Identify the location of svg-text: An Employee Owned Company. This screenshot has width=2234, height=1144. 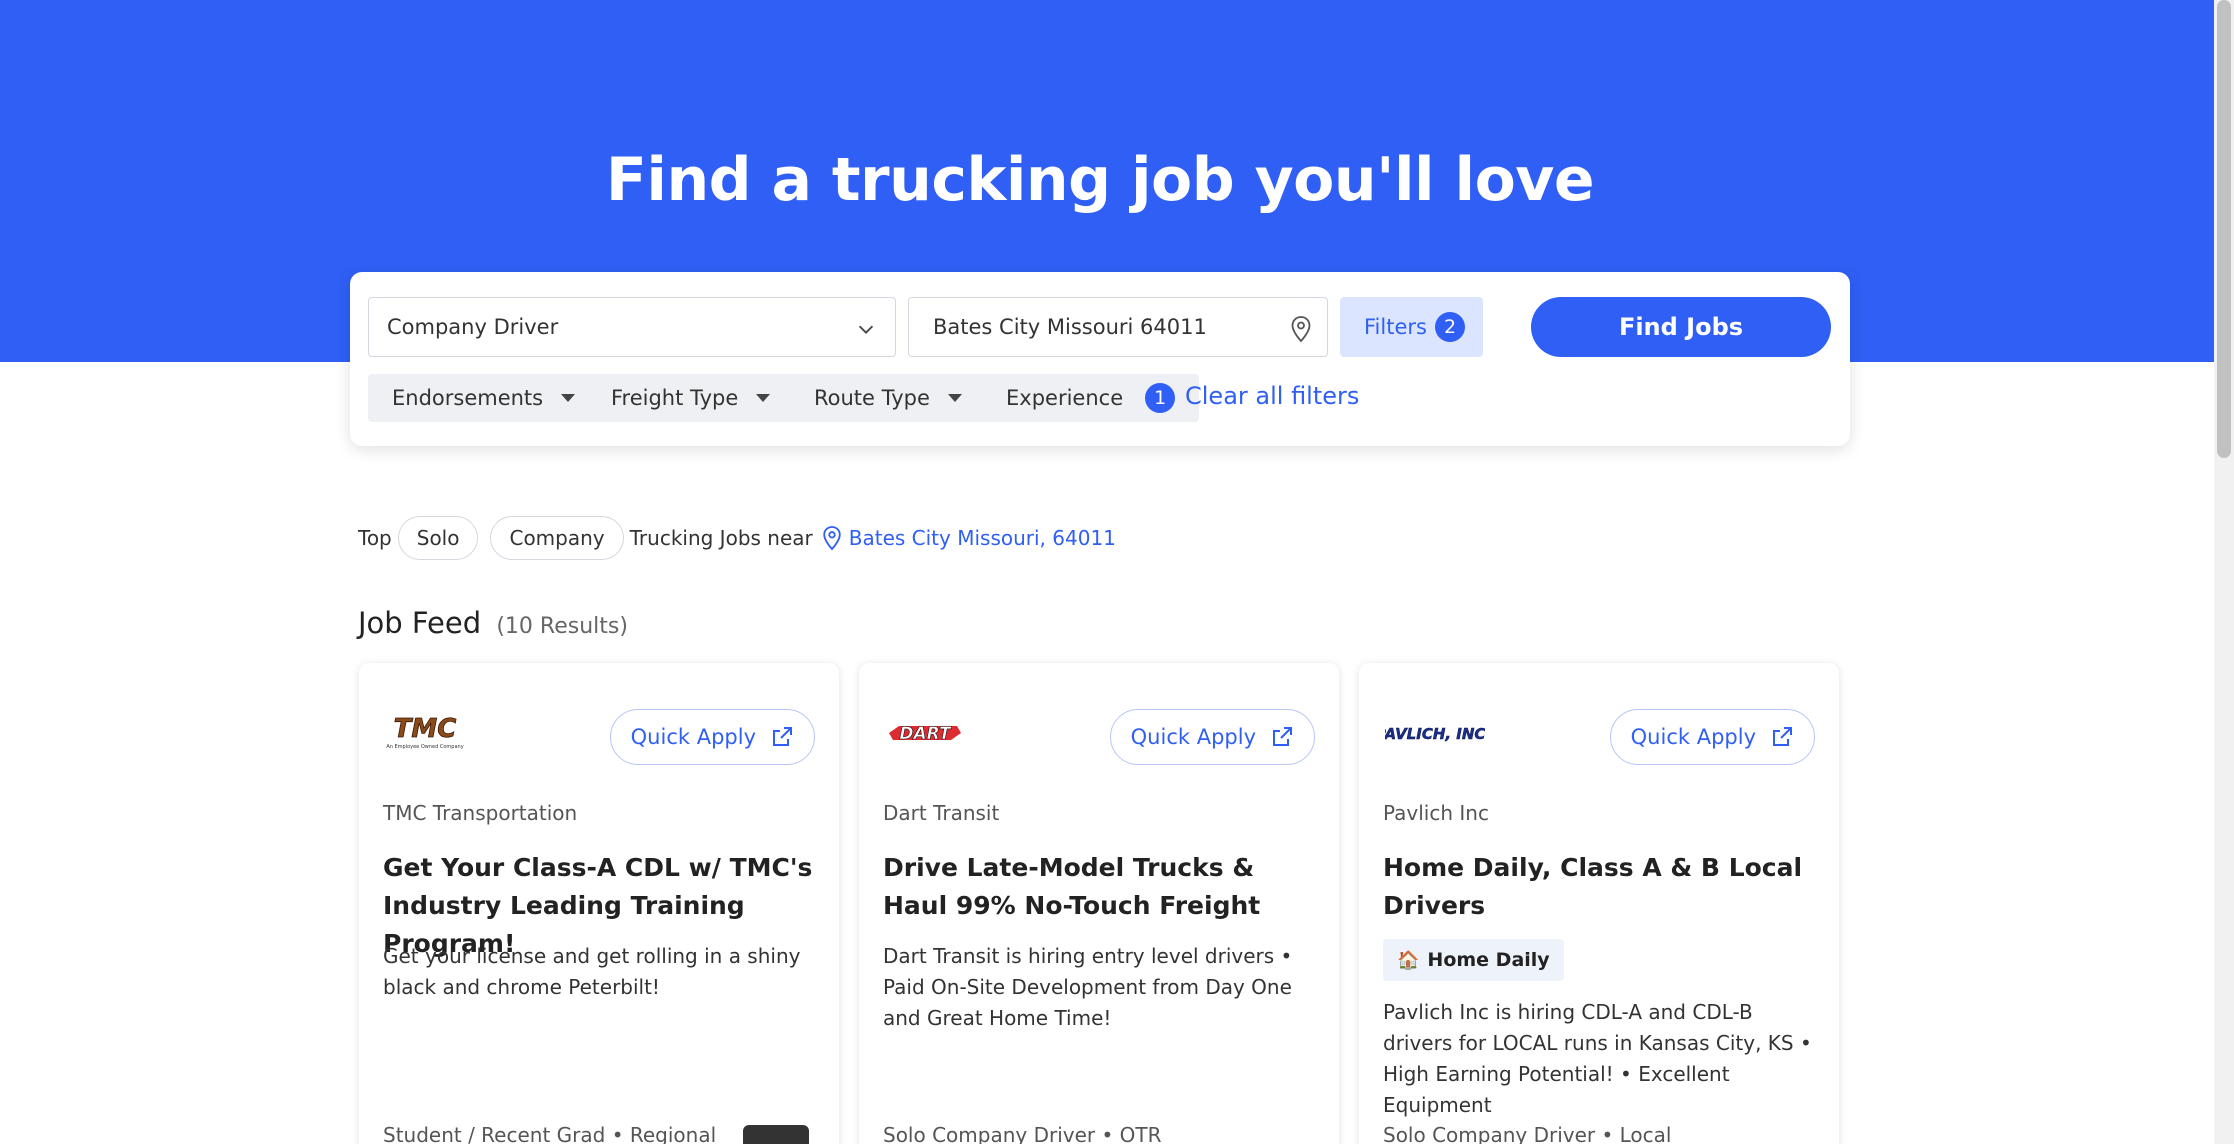
(424, 747).